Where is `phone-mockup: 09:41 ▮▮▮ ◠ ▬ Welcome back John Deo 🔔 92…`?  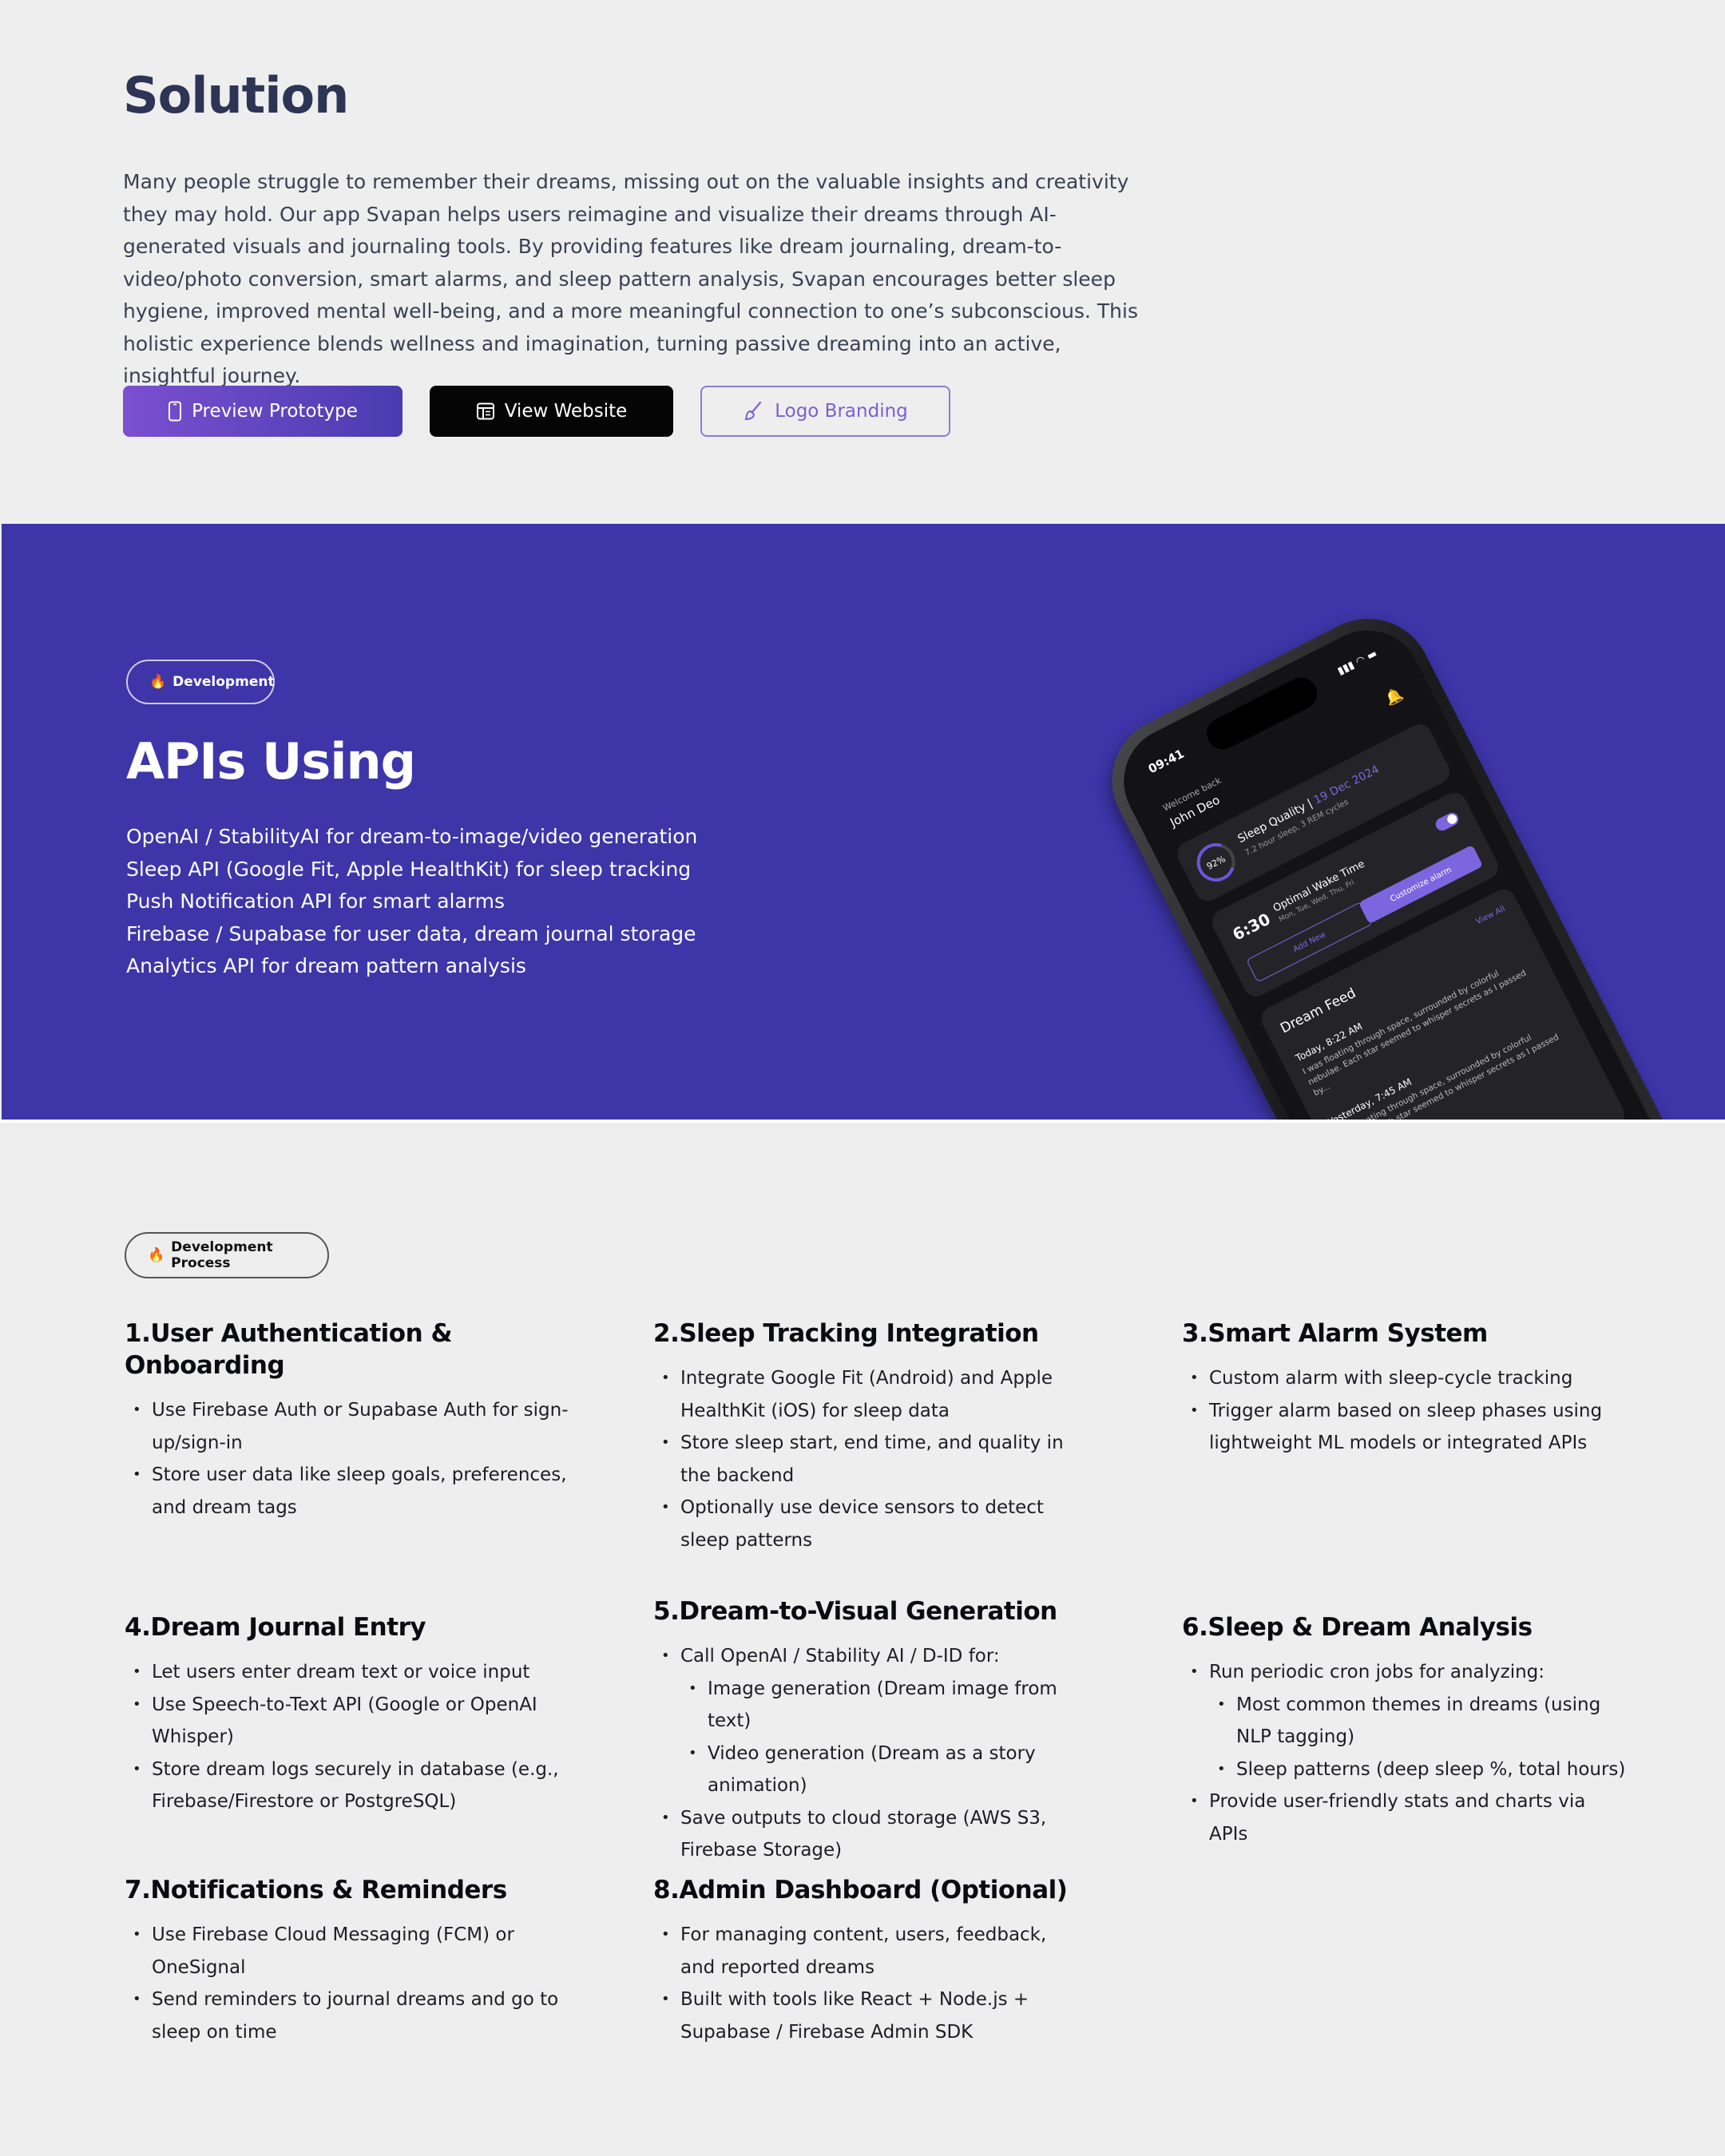
phone-mockup: 09:41 ▮▮▮ ◠ ▬ Welcome back John Deo 🔔 92… is located at coordinates (1368, 858).